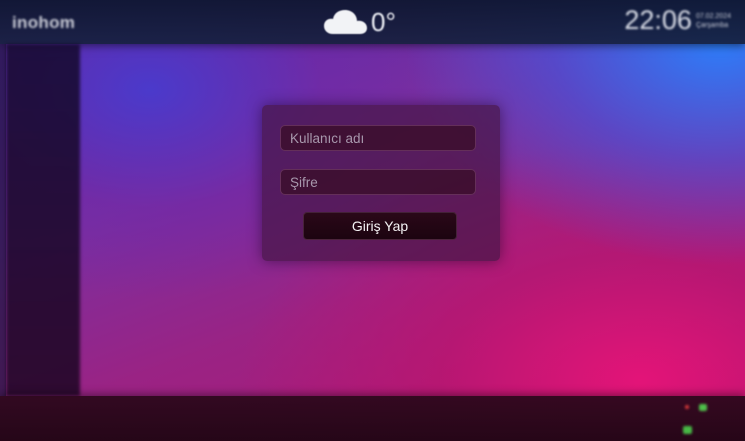 This screenshot has height=441, width=745. I want to click on connection-icon, so click(703, 407).